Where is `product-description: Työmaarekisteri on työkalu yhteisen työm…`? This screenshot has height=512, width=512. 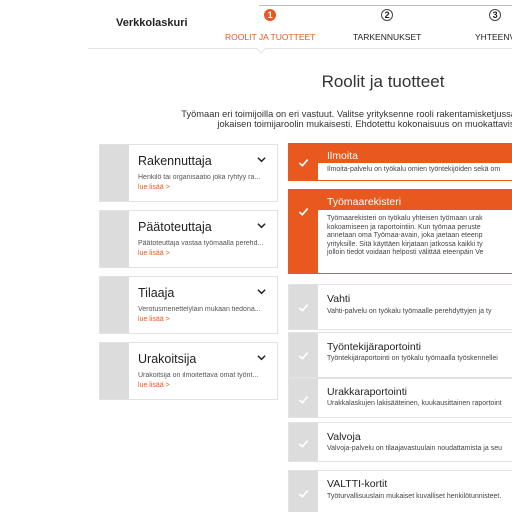 product-description: Työmaarekisteri on työkalu yhteisen työm… is located at coordinates (405, 236).